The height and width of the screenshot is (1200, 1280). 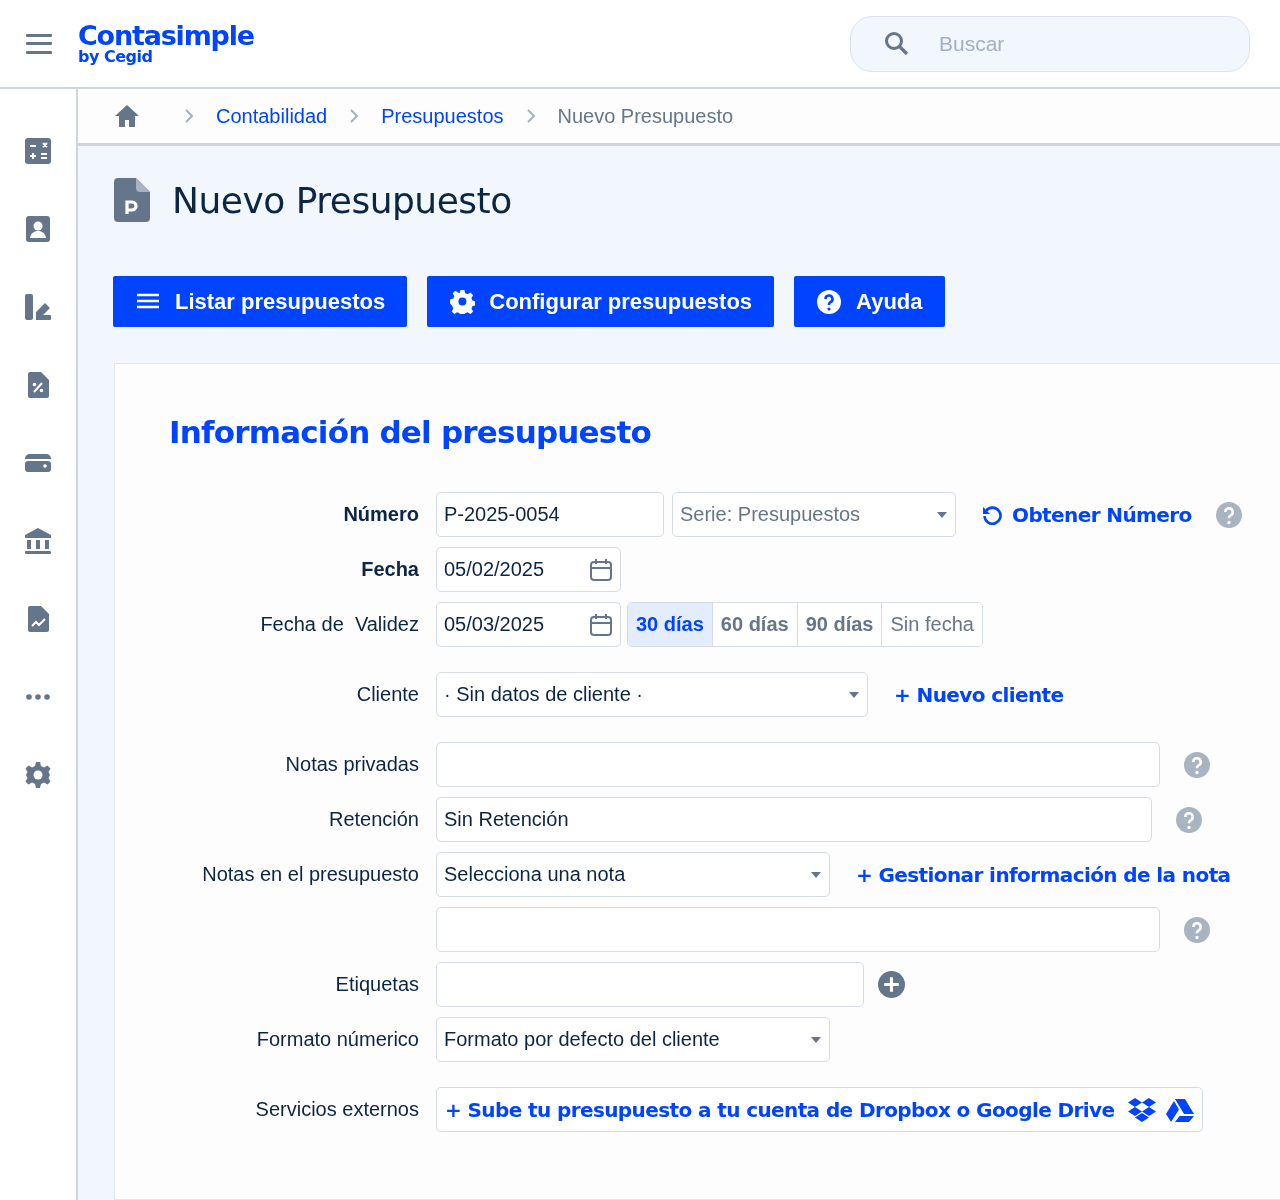 I want to click on calculator-icon, so click(x=38, y=151).